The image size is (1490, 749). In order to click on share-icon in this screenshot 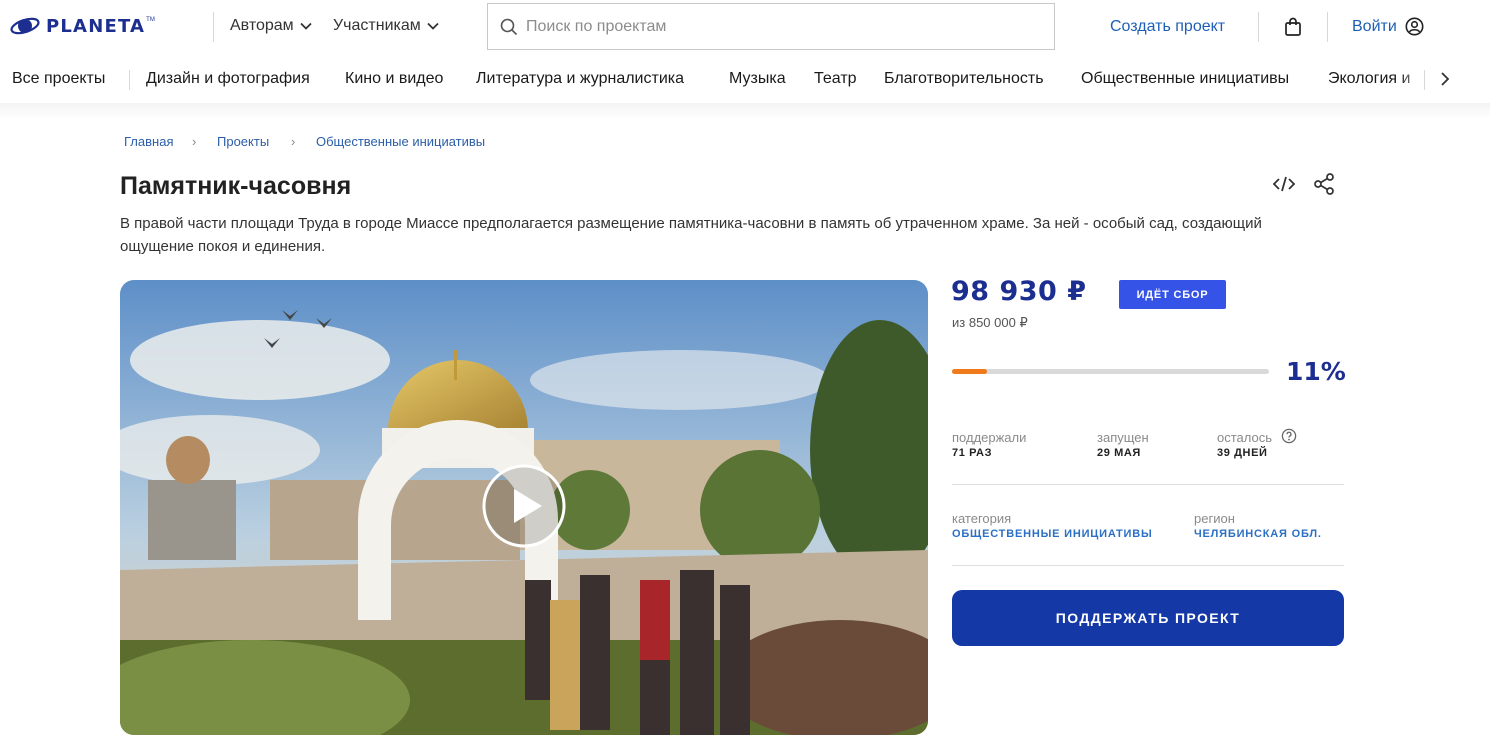, I will do `click(1324, 184)`.